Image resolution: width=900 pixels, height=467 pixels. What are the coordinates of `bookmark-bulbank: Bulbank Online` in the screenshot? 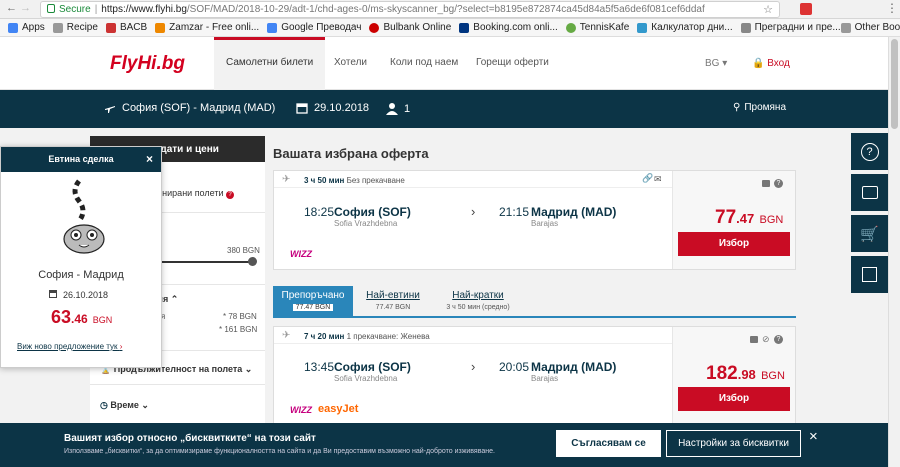 It's located at (410, 27).